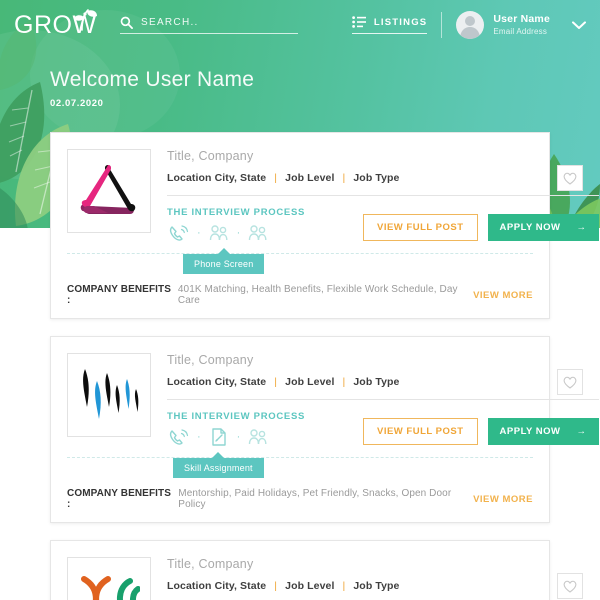  Describe the element at coordinates (442, 25) in the screenshot. I see `header-divider` at that location.